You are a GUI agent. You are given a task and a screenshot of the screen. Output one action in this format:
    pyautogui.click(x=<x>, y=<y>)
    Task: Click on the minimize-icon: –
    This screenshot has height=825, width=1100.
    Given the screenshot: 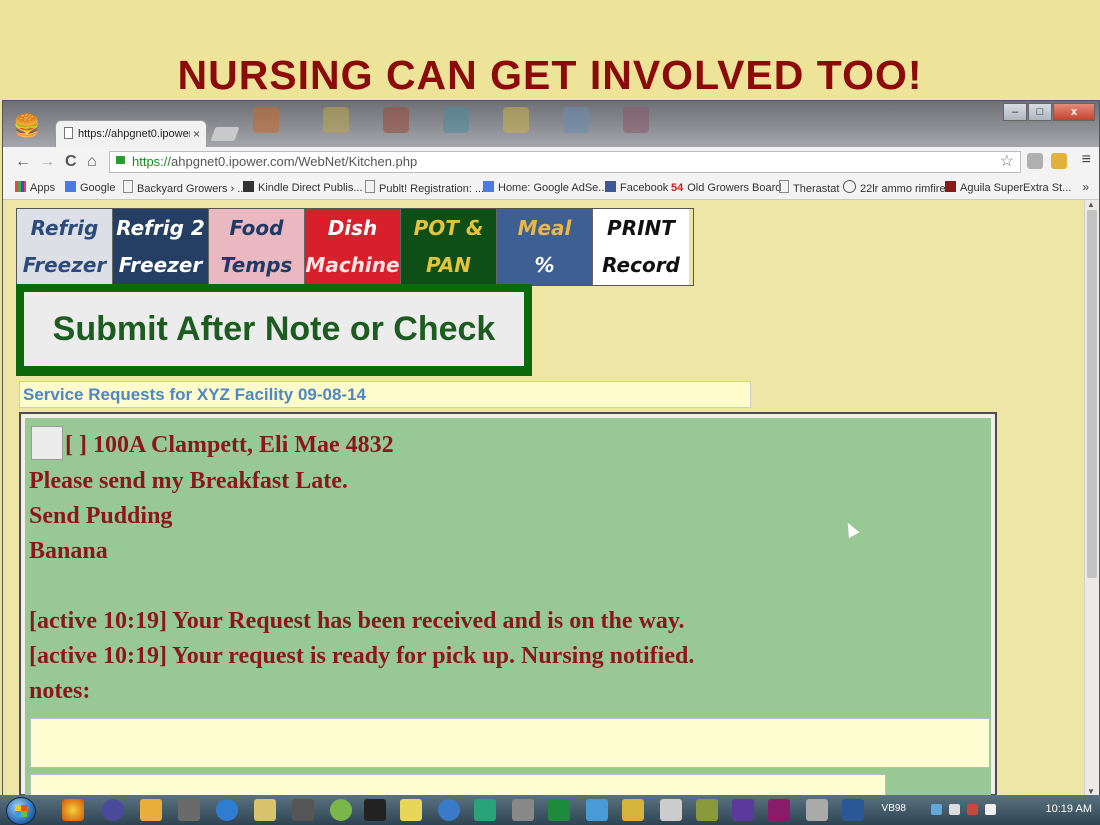 What is the action you would take?
    pyautogui.click(x=1015, y=112)
    